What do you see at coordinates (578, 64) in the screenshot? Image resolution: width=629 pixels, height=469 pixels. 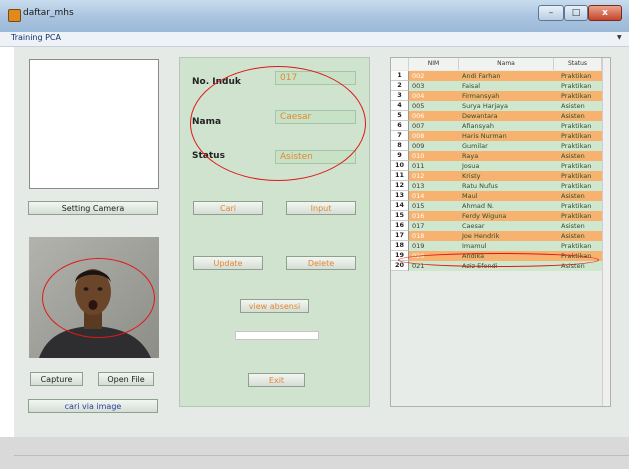 I see `header-status: Status` at bounding box center [578, 64].